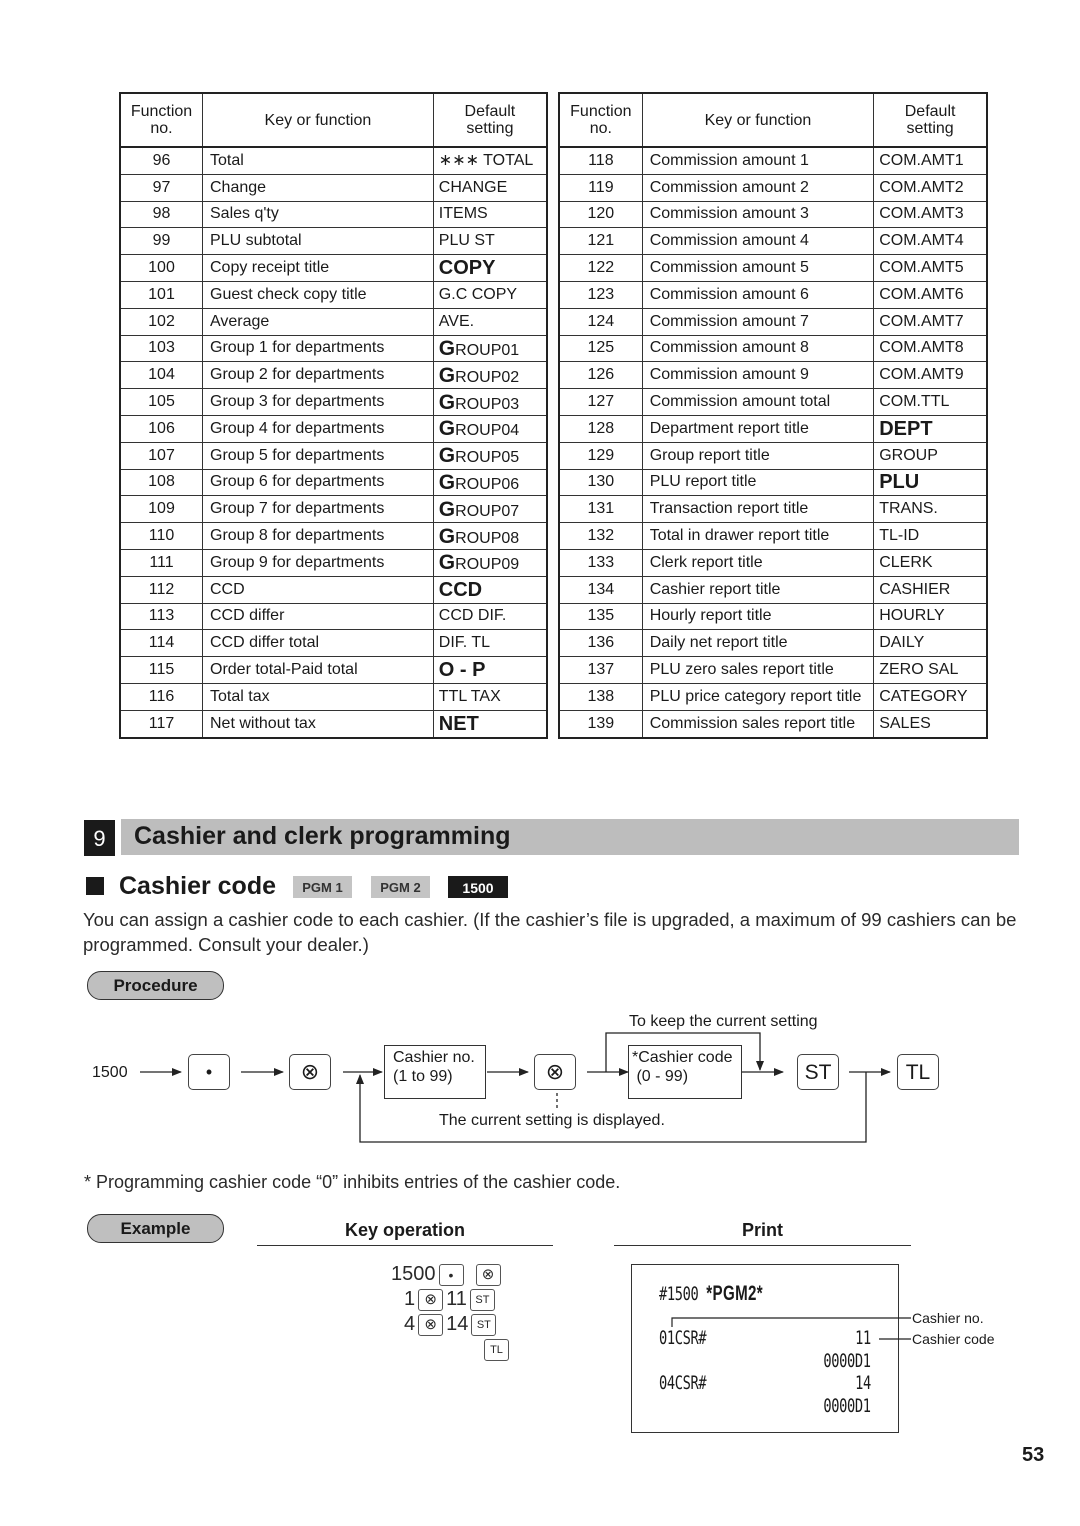 Image resolution: width=1080 pixels, height=1526 pixels. I want to click on cashier-no-leader, so click(791, 1322).